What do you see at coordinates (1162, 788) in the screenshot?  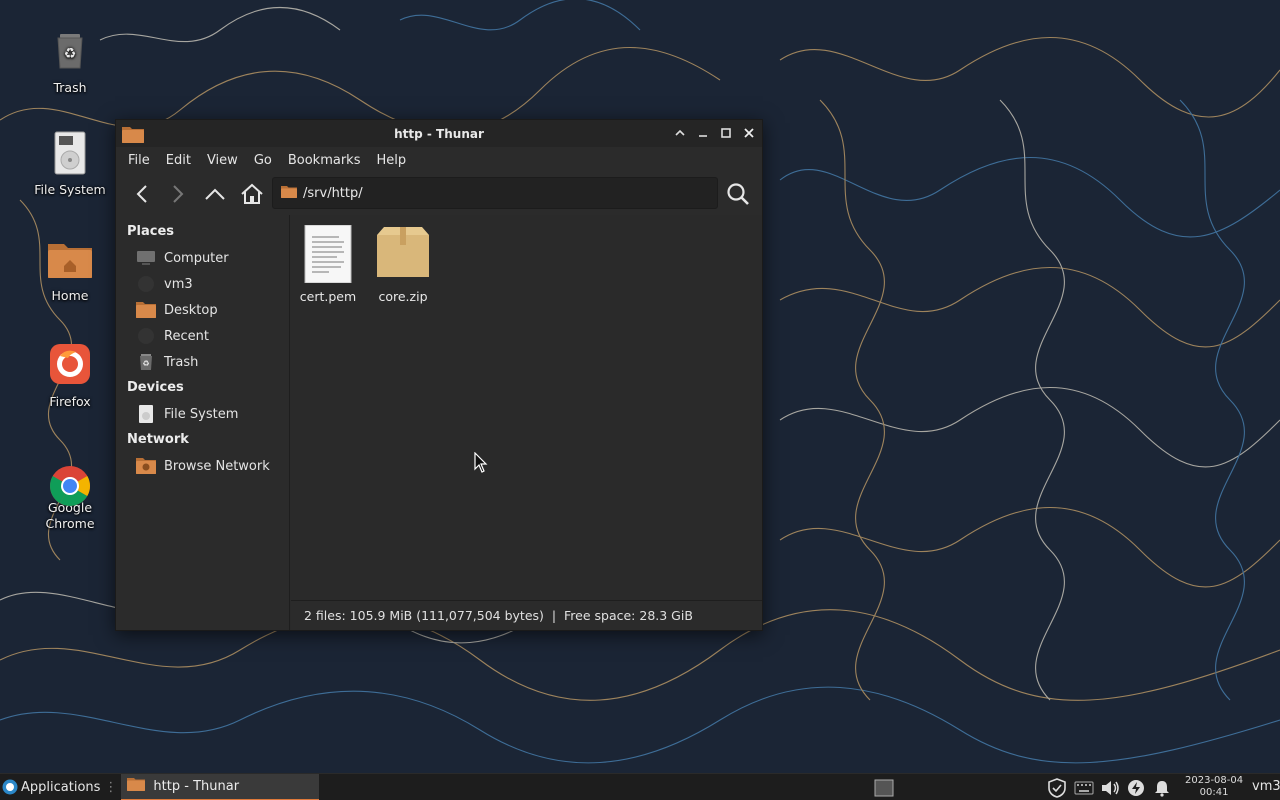 I see `notification-bell-icon` at bounding box center [1162, 788].